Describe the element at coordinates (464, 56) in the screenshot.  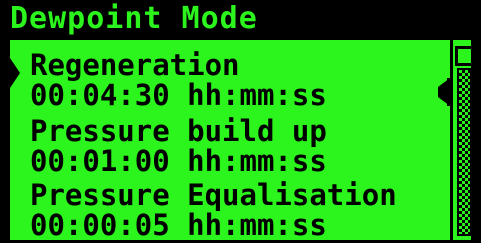
I see `scrollbar-thumb` at that location.